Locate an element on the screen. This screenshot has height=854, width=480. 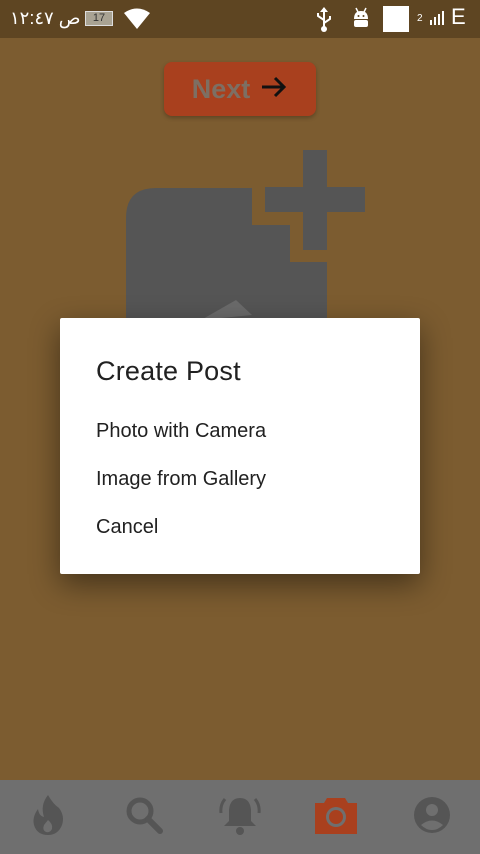
notifications-icon is located at coordinates (240, 817).